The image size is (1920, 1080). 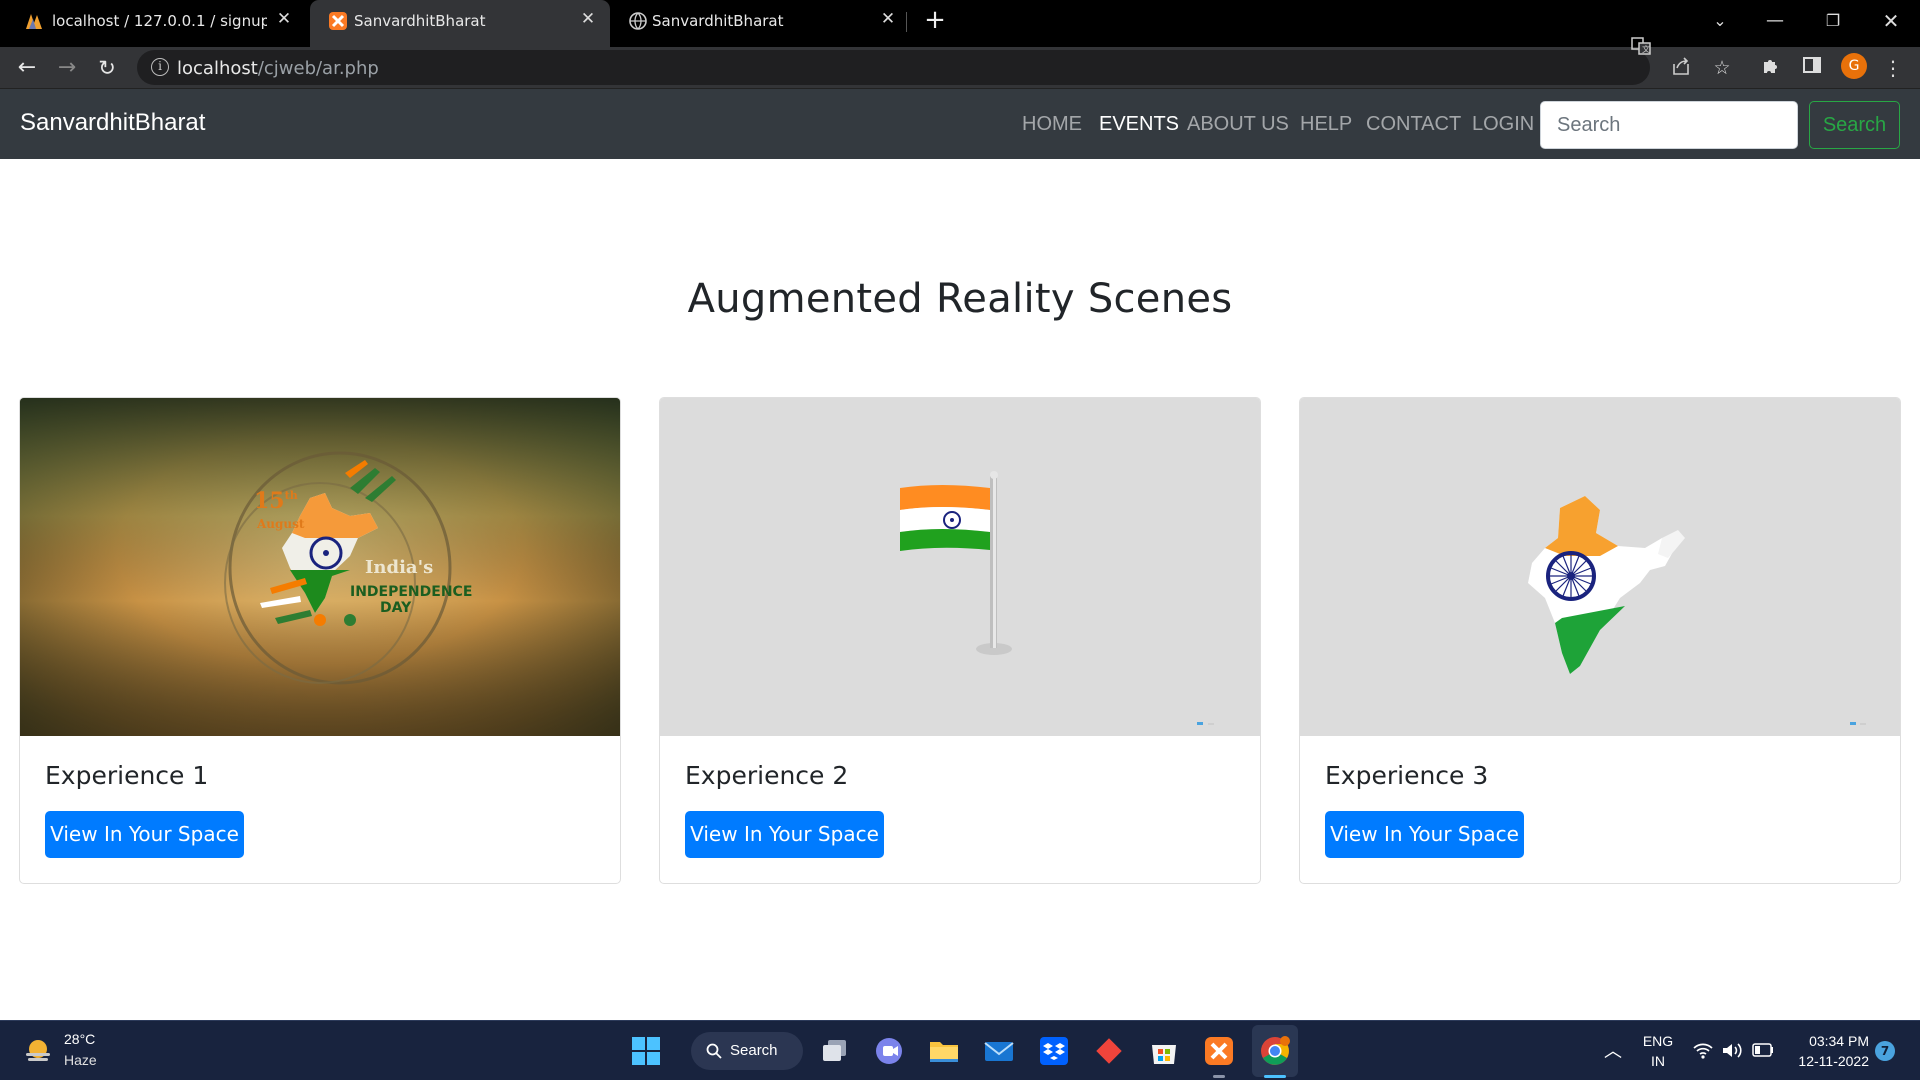 What do you see at coordinates (944, 1051) in the screenshot?
I see `file-explorer-icon` at bounding box center [944, 1051].